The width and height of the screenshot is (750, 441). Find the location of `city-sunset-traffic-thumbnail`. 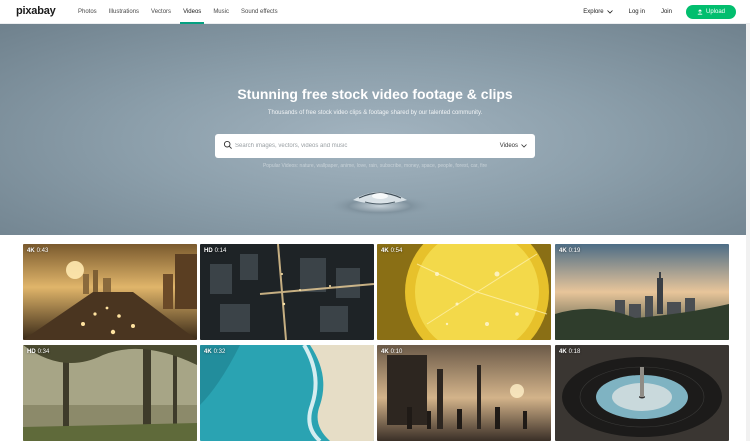

city-sunset-traffic-thumbnail is located at coordinates (110, 292).